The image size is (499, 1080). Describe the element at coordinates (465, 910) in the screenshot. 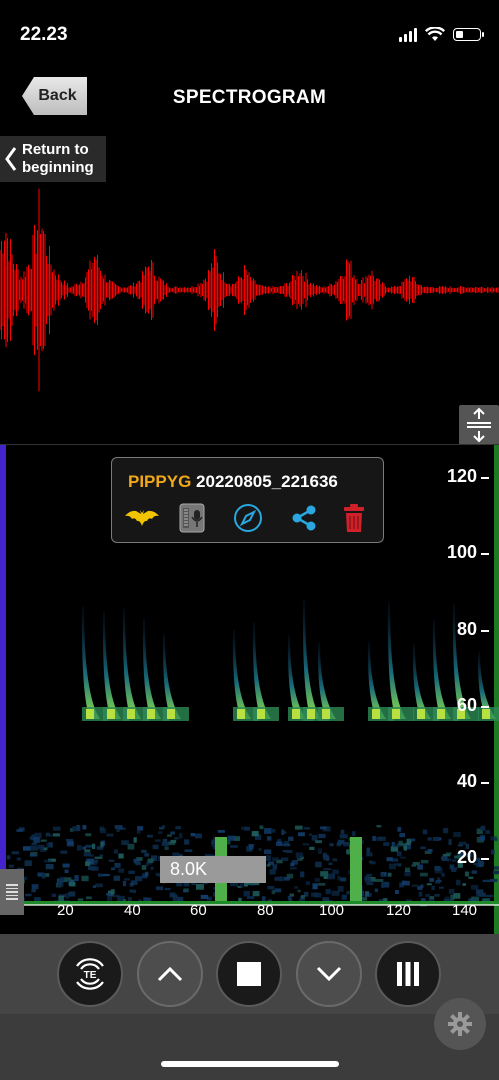

I see `time-label: 140` at that location.